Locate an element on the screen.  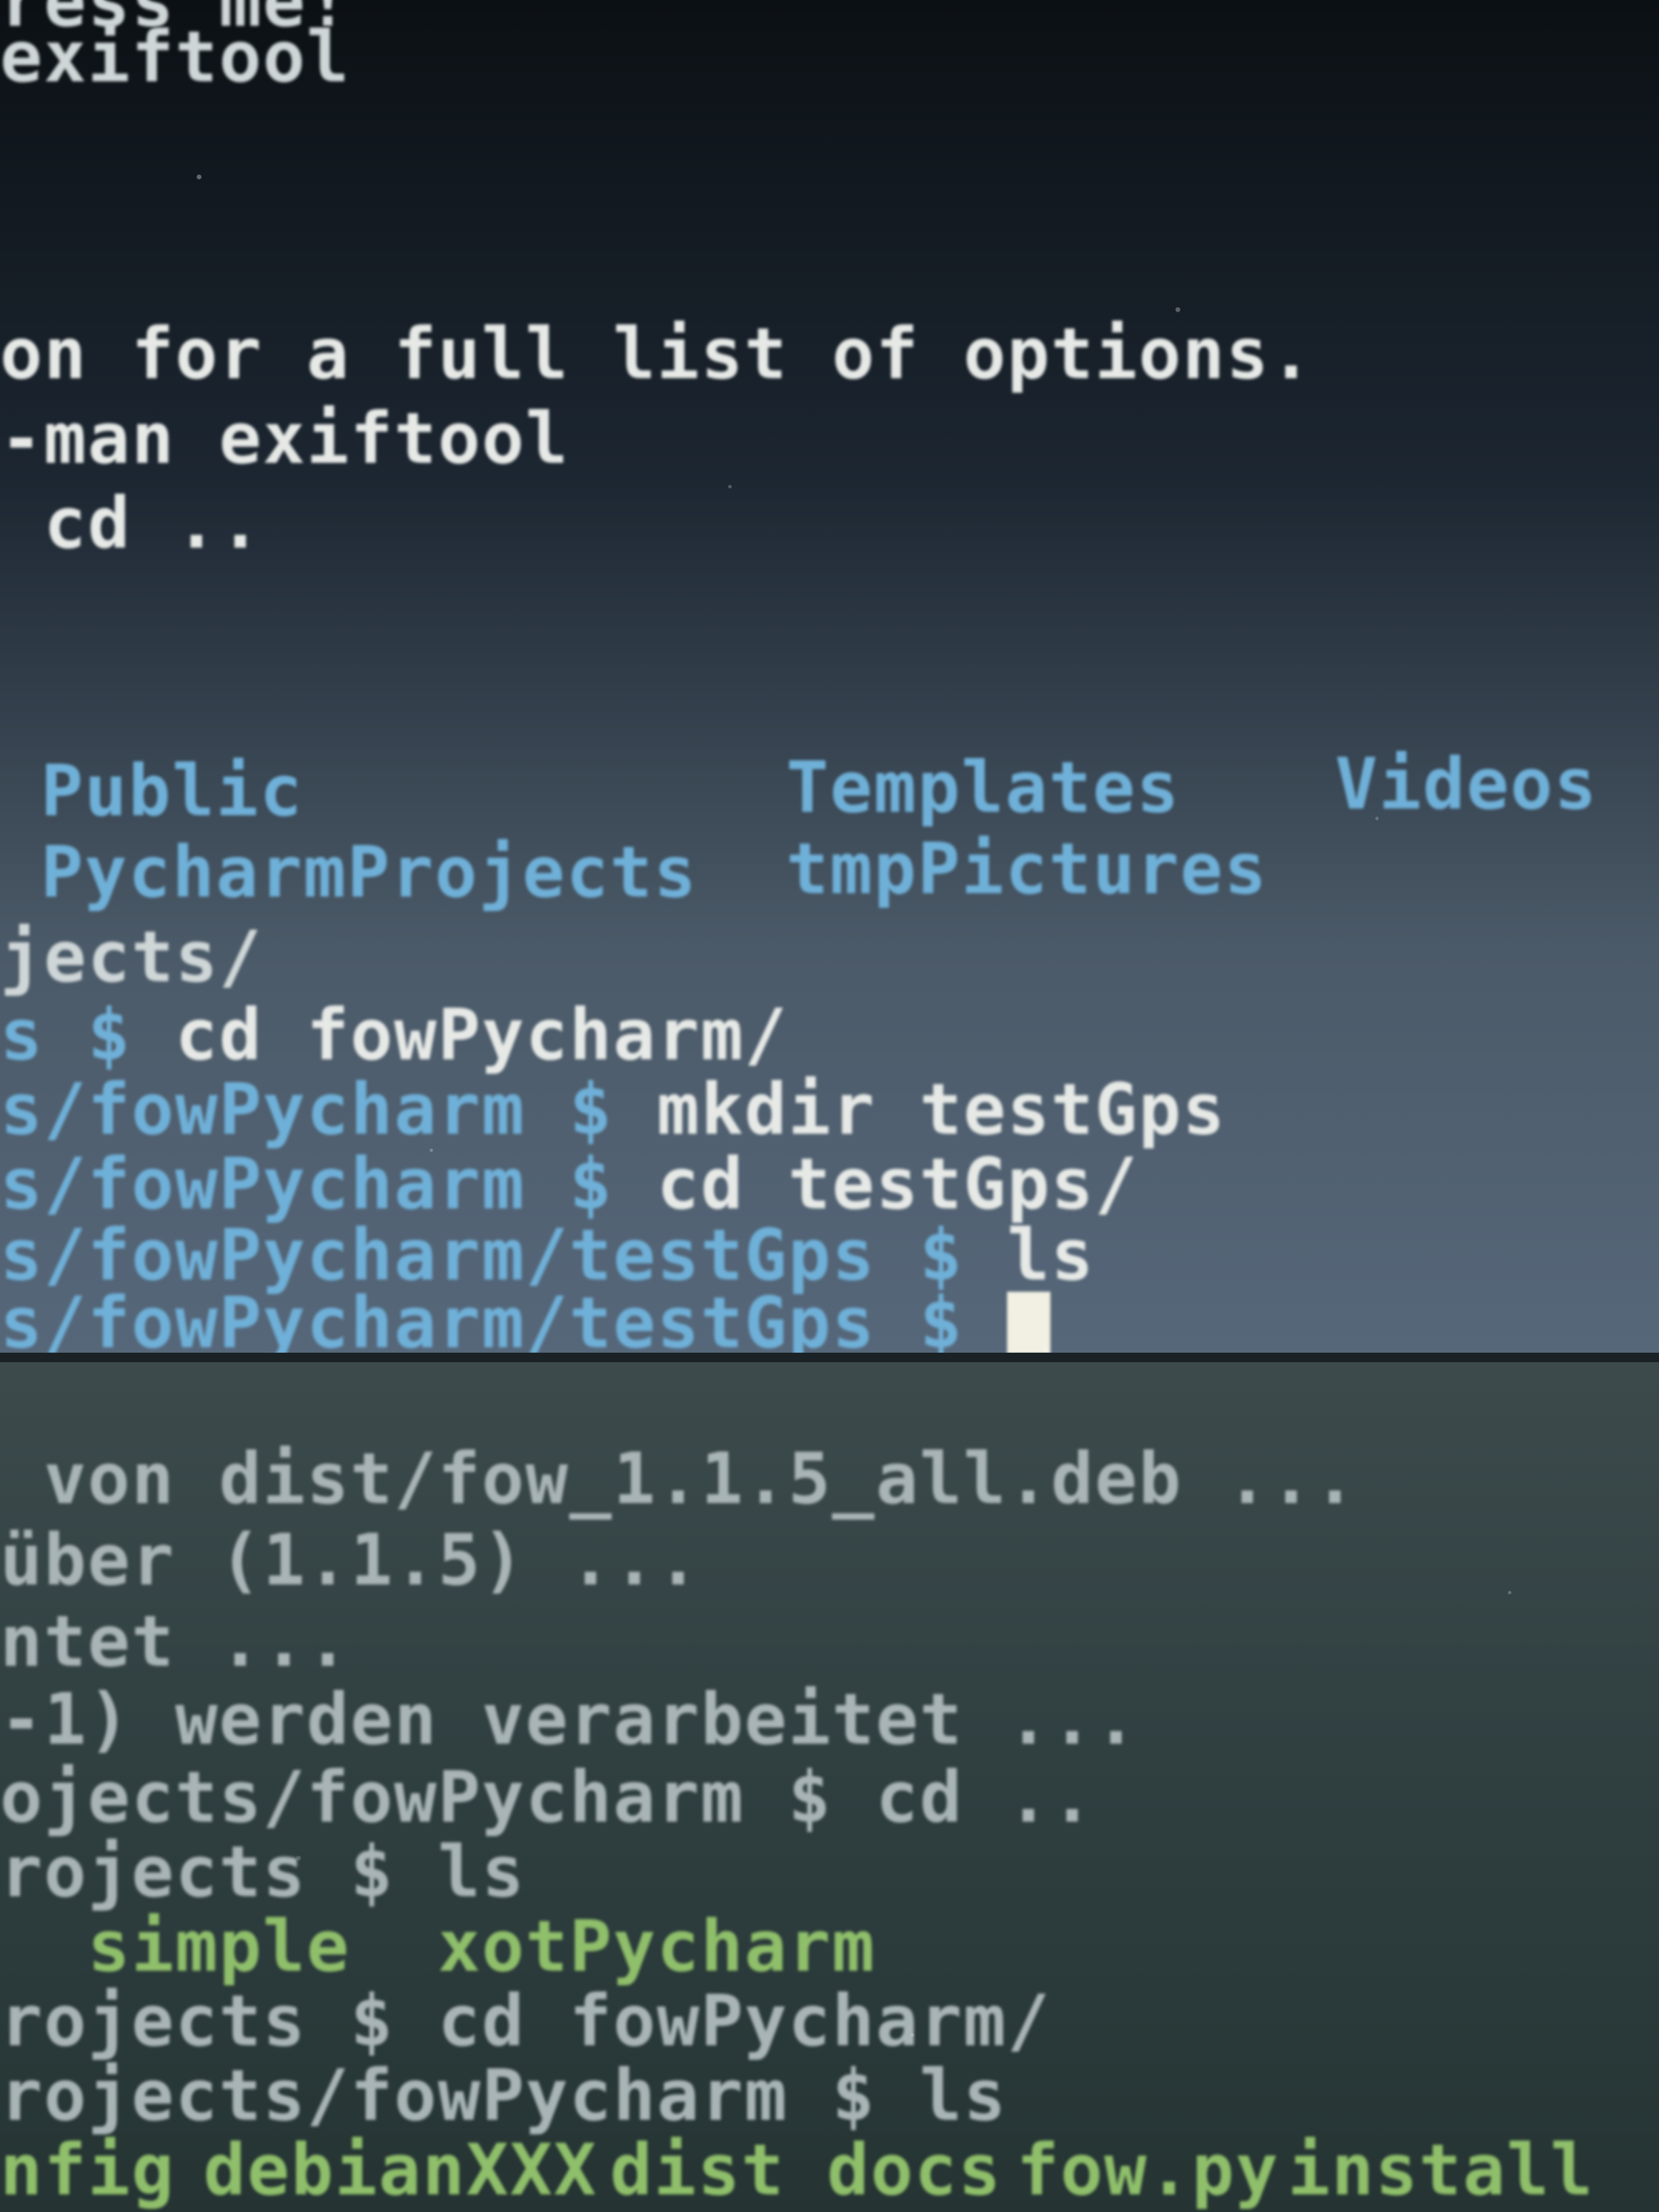
prompt-line: s $ cd fowPycharm/ is located at coordinates (394, 1035).